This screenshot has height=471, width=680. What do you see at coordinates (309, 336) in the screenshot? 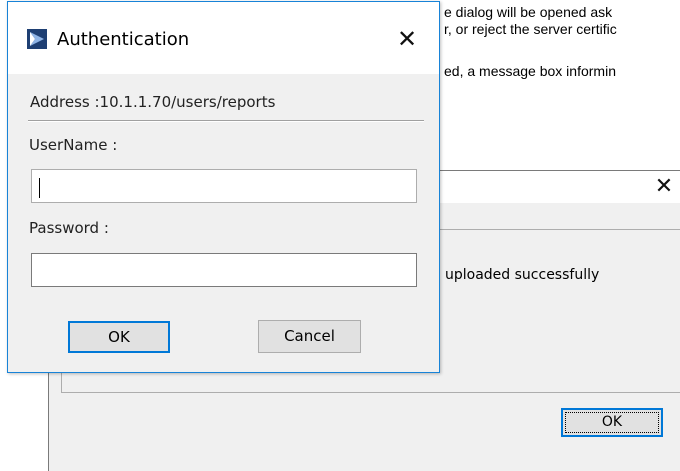
I see `cancel-button: Cancel` at bounding box center [309, 336].